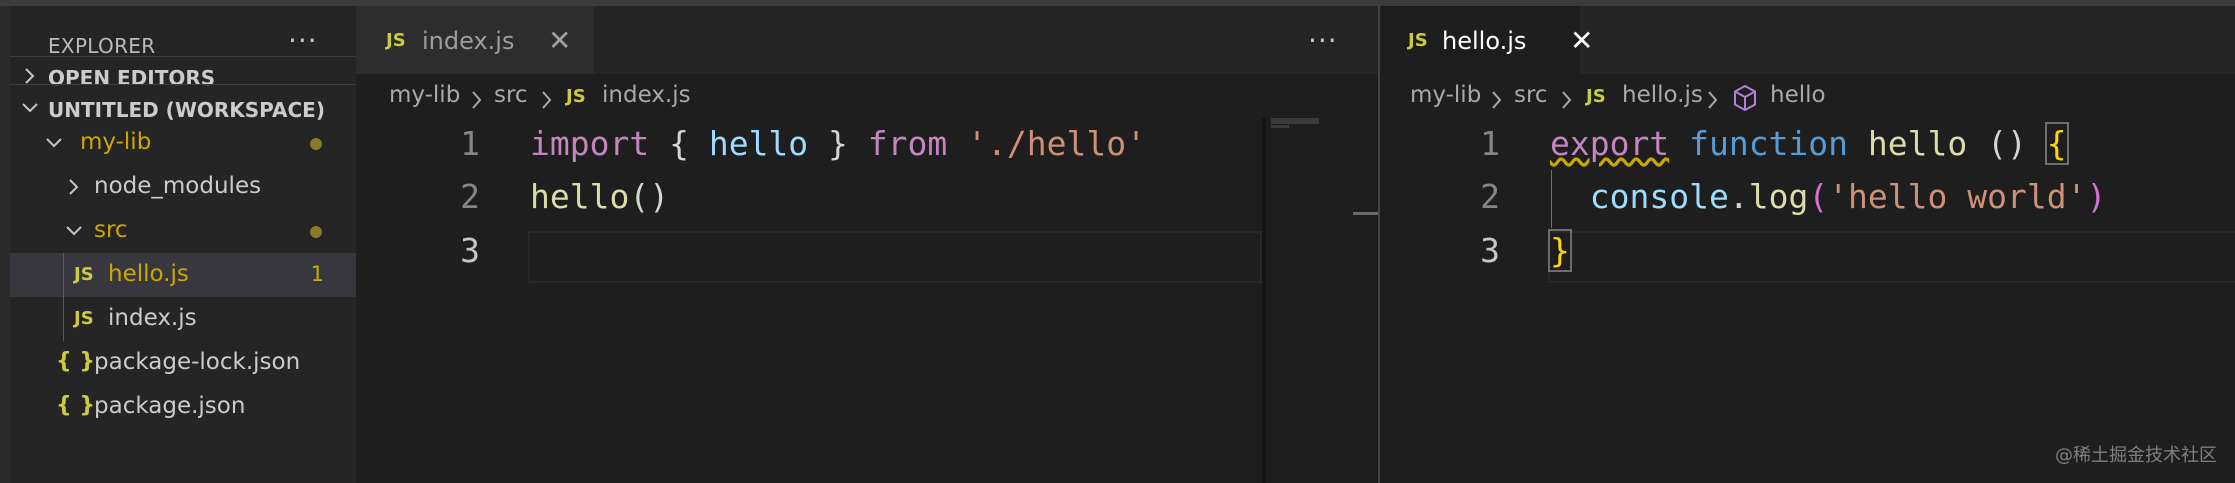 Image resolution: width=2235 pixels, height=483 pixels. Describe the element at coordinates (1778, 196) in the screenshot. I see `function-token: log` at that location.